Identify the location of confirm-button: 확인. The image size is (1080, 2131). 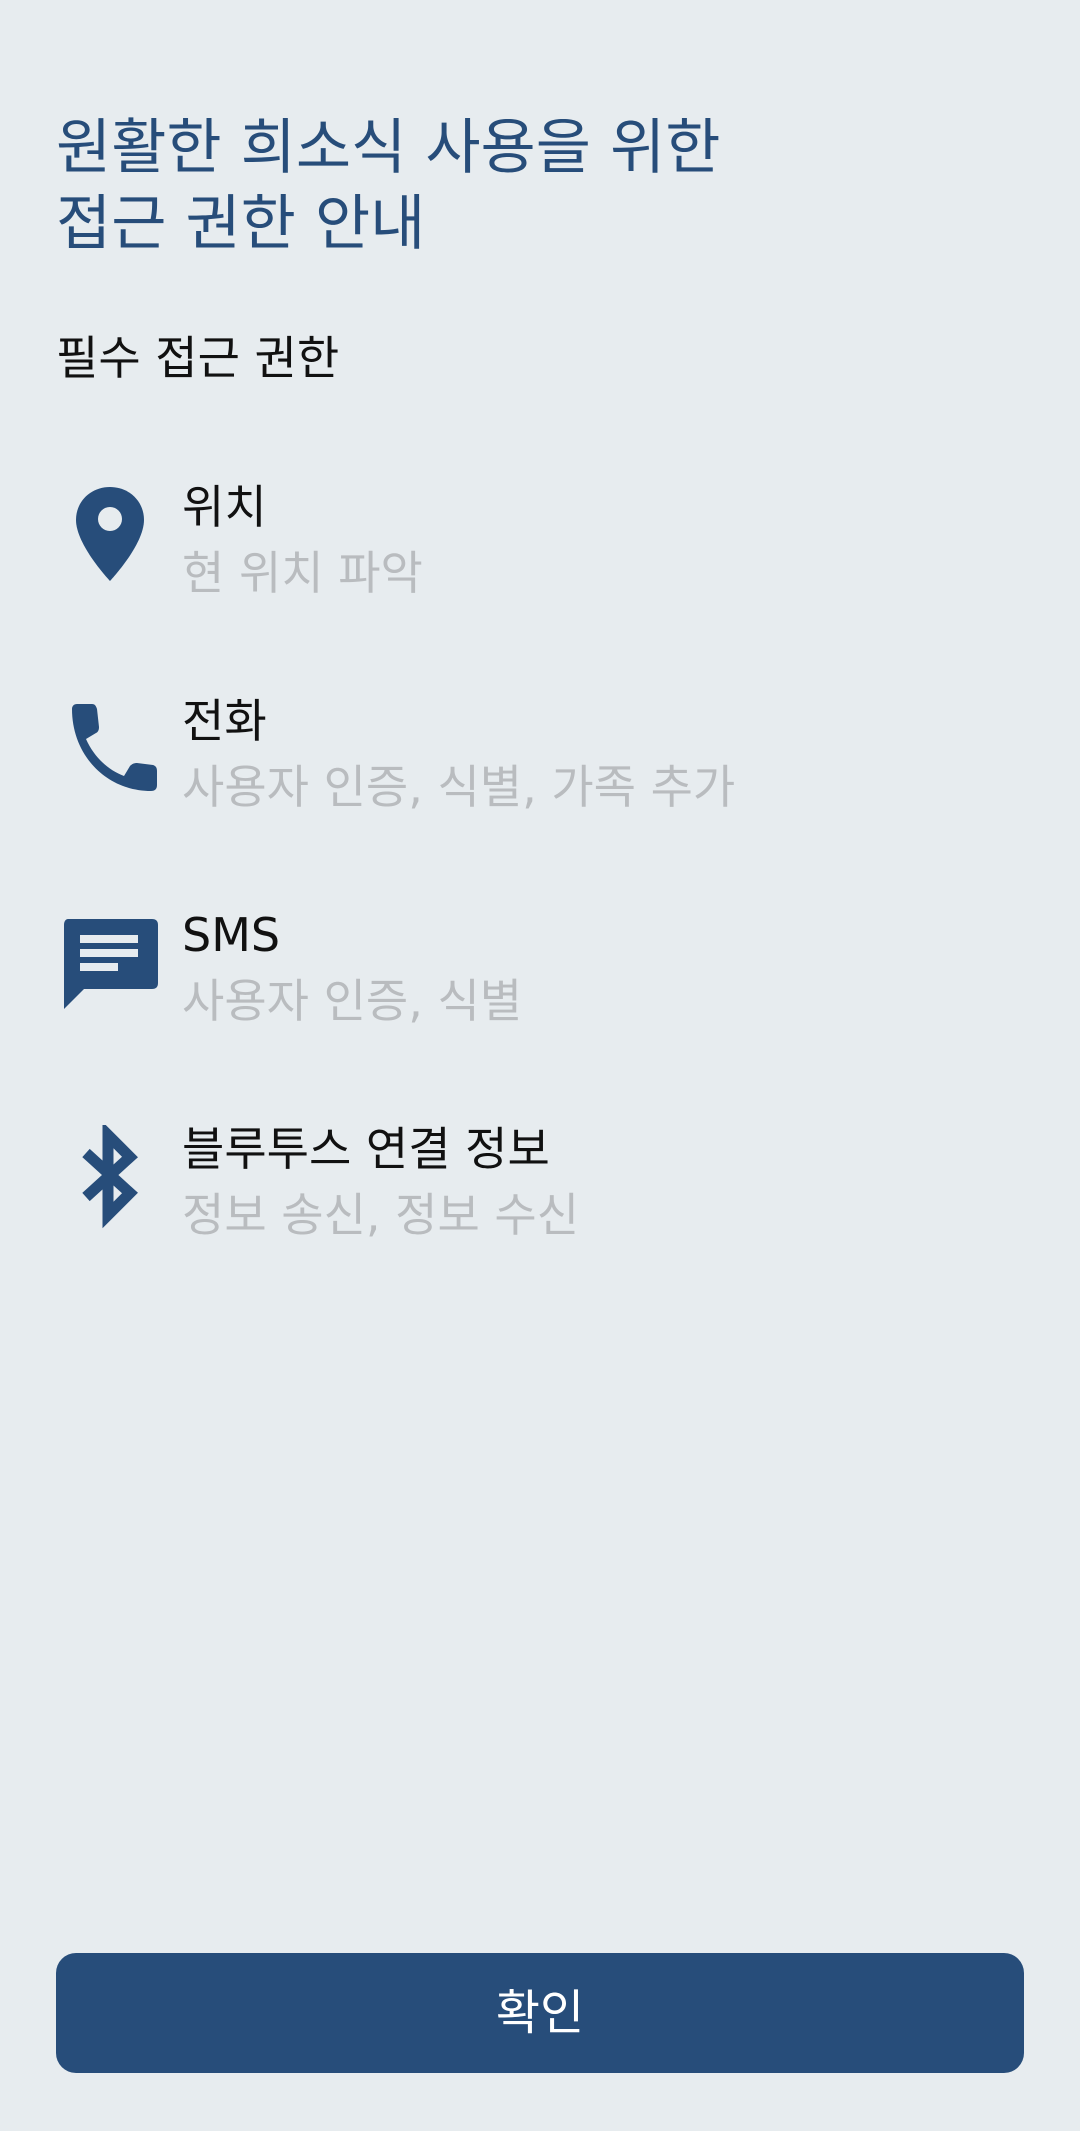
(540, 2013).